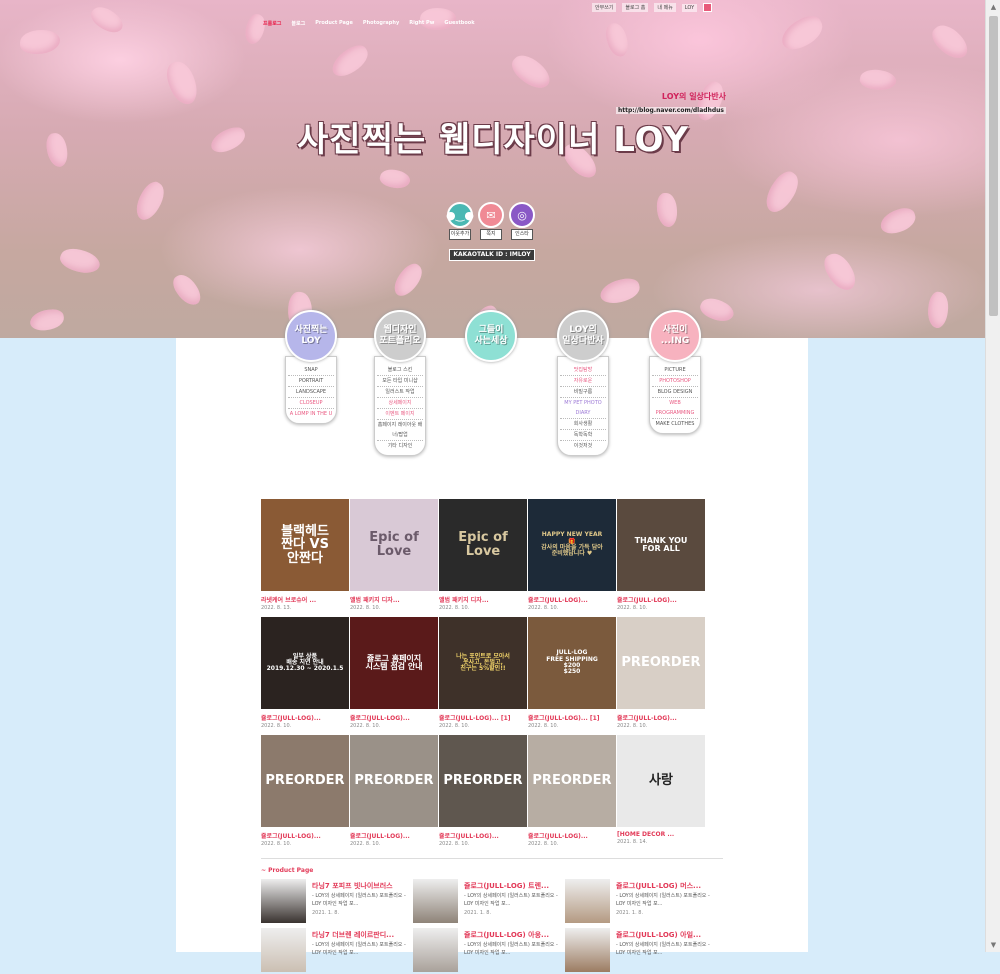  Describe the element at coordinates (483, 663) in the screenshot. I see `post-thumbnail: 나는 포인트로 모아서 옷사고, 돈벌고, 친구는 5%할인!!` at that location.